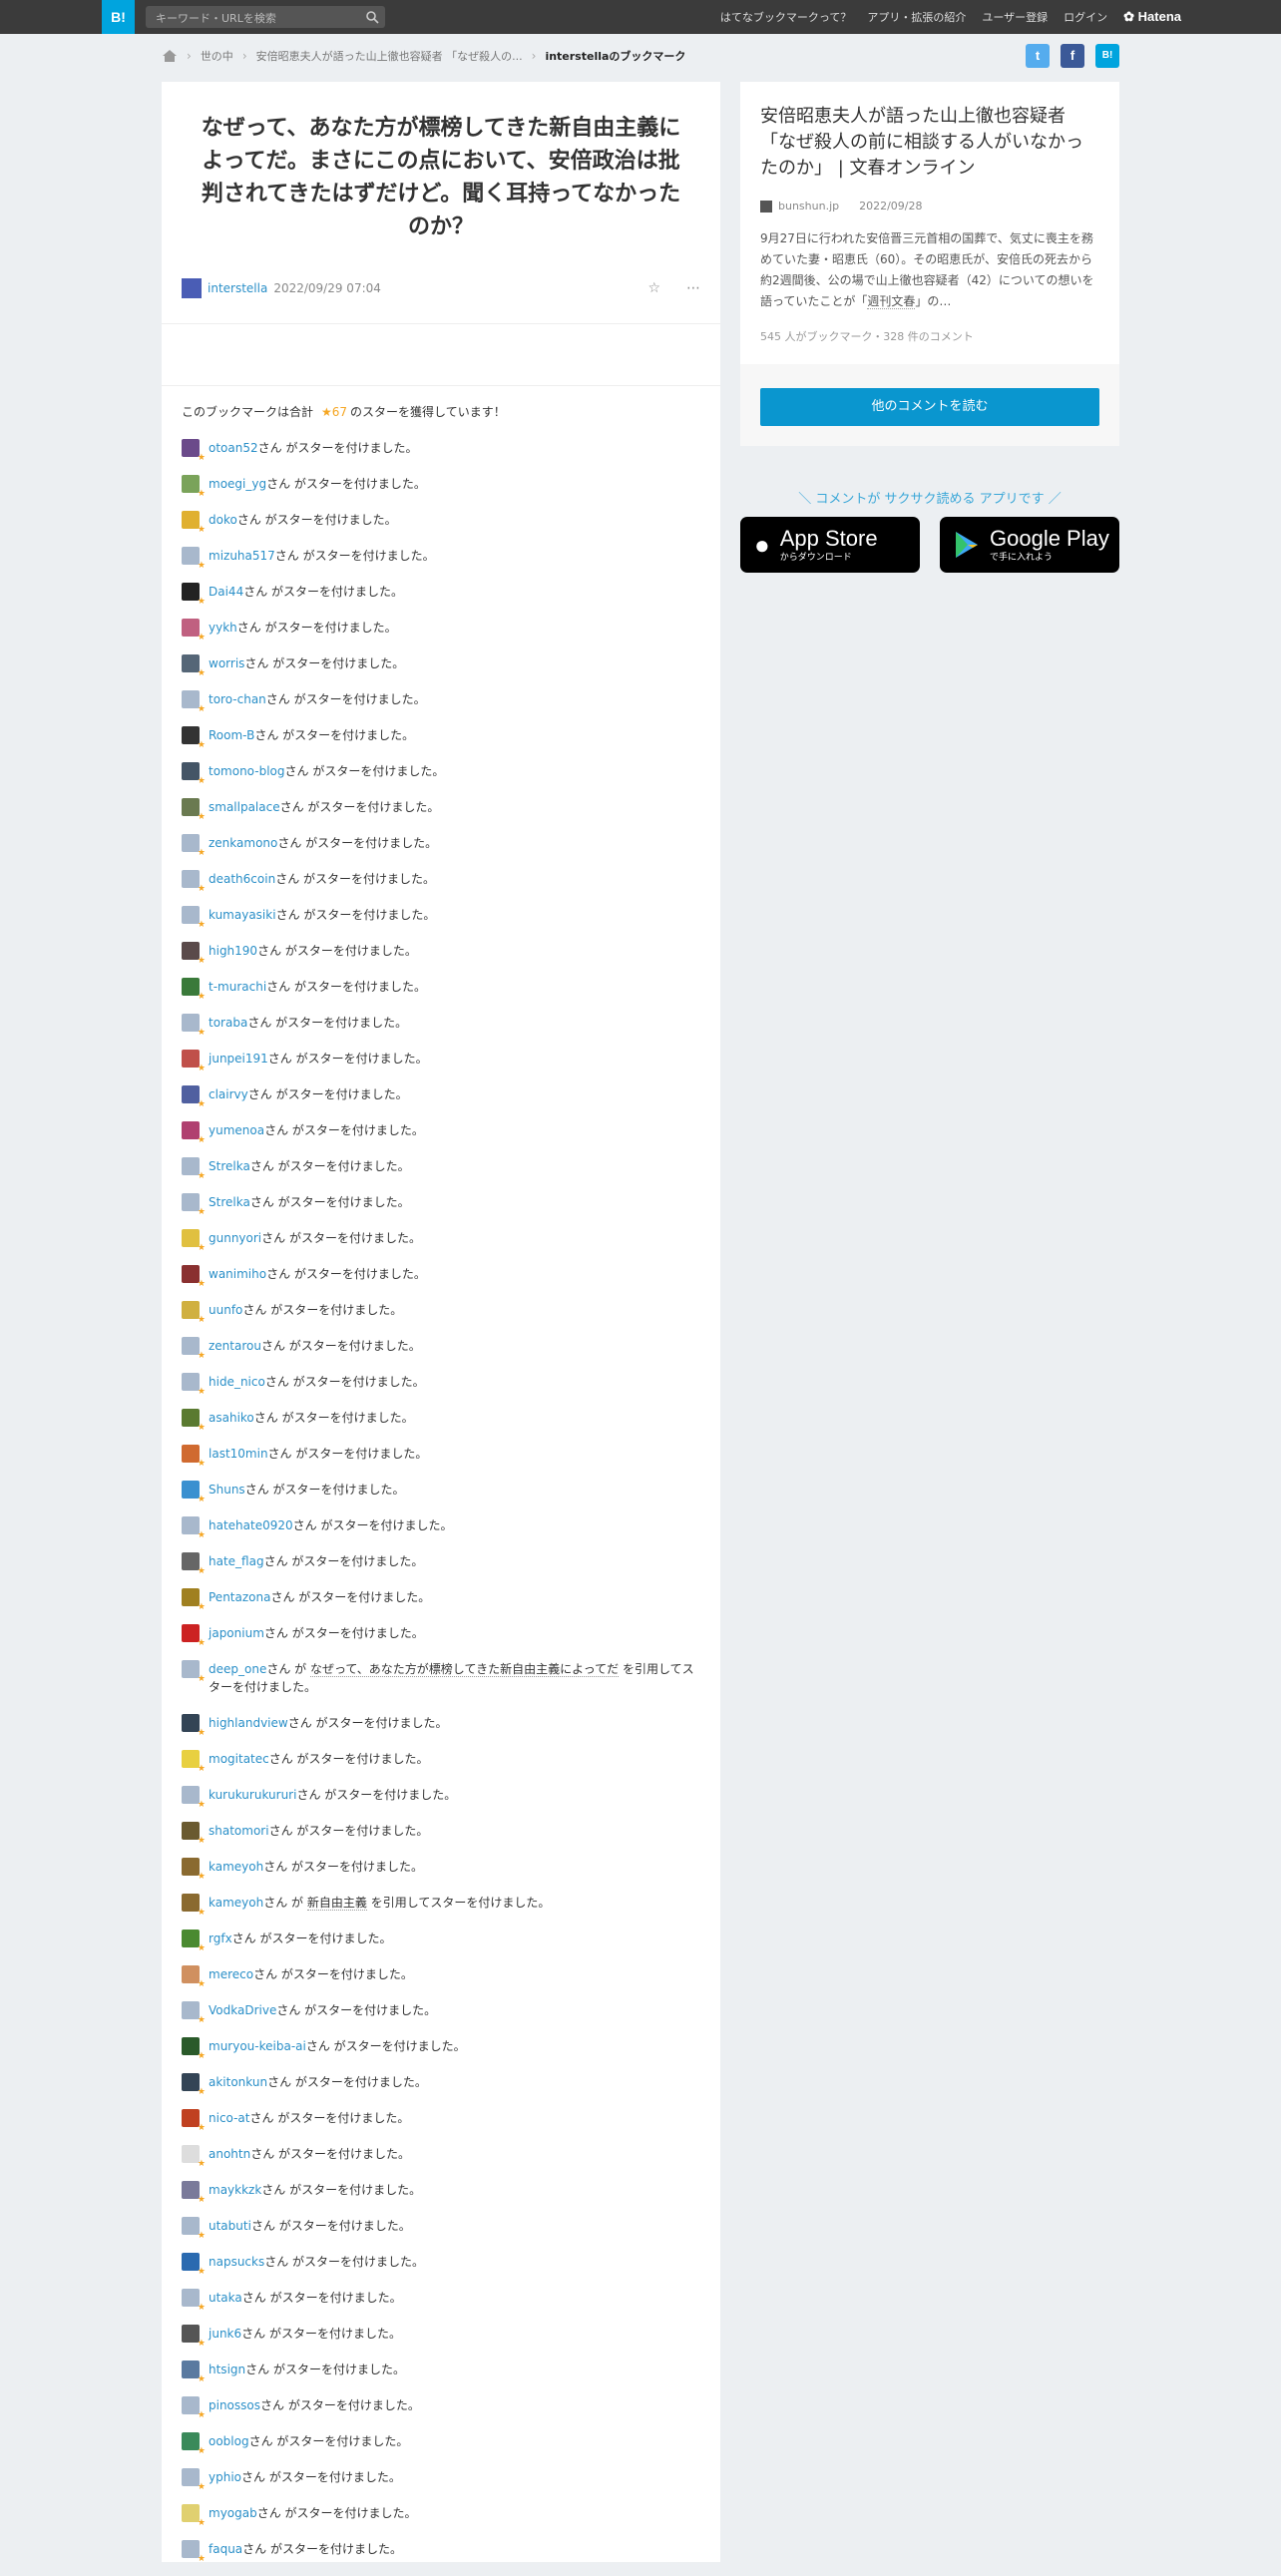 The height and width of the screenshot is (2576, 1281). Describe the element at coordinates (808, 206) in the screenshot. I see `entry-domain: bunshun.jp` at that location.